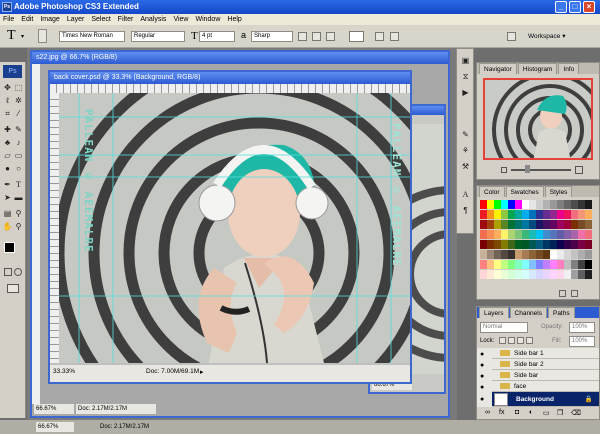 This screenshot has height=434, width=600. Describe the element at coordinates (465, 76) in the screenshot. I see `history-dock-icon: ⧖` at that location.